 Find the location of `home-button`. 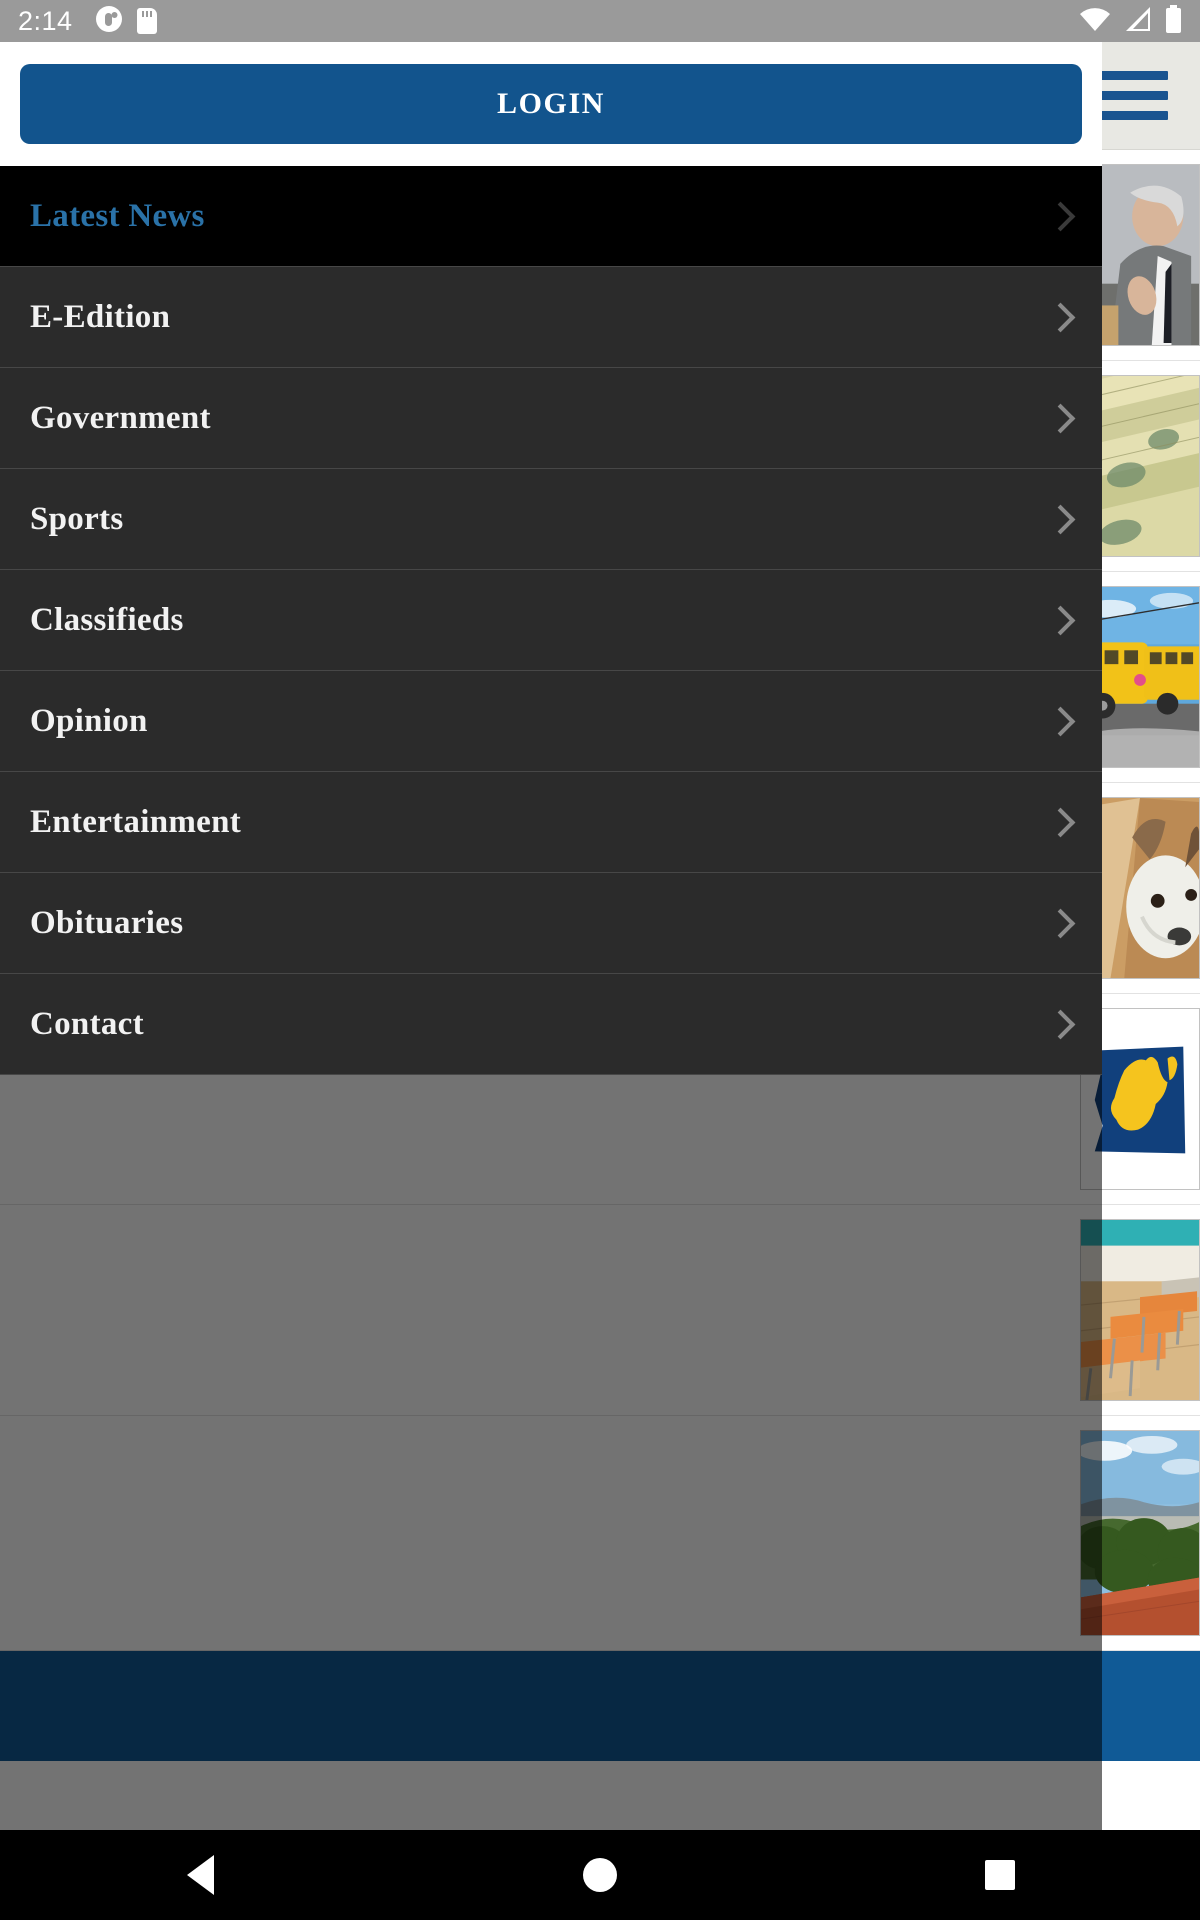

home-button is located at coordinates (600, 1875).